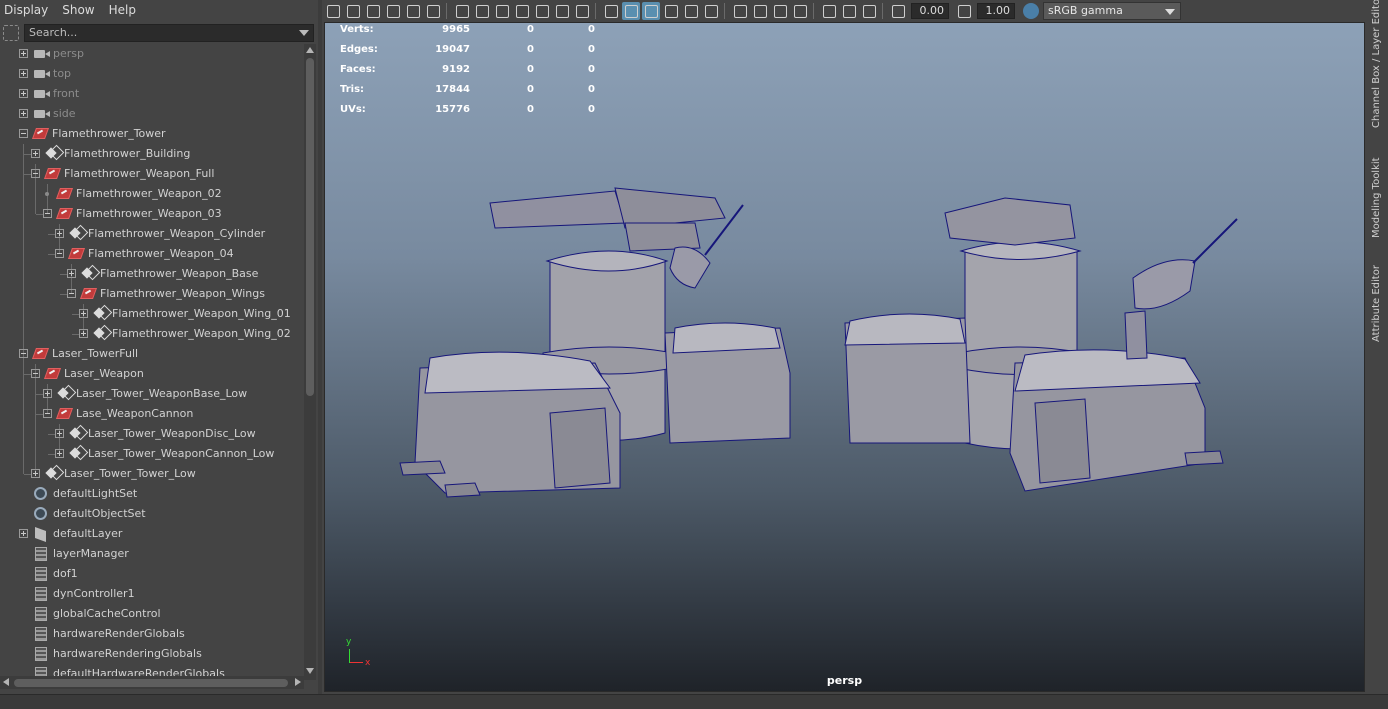 The image size is (1388, 709). Describe the element at coordinates (298, 682) in the screenshot. I see `scroll-right-icon` at that location.